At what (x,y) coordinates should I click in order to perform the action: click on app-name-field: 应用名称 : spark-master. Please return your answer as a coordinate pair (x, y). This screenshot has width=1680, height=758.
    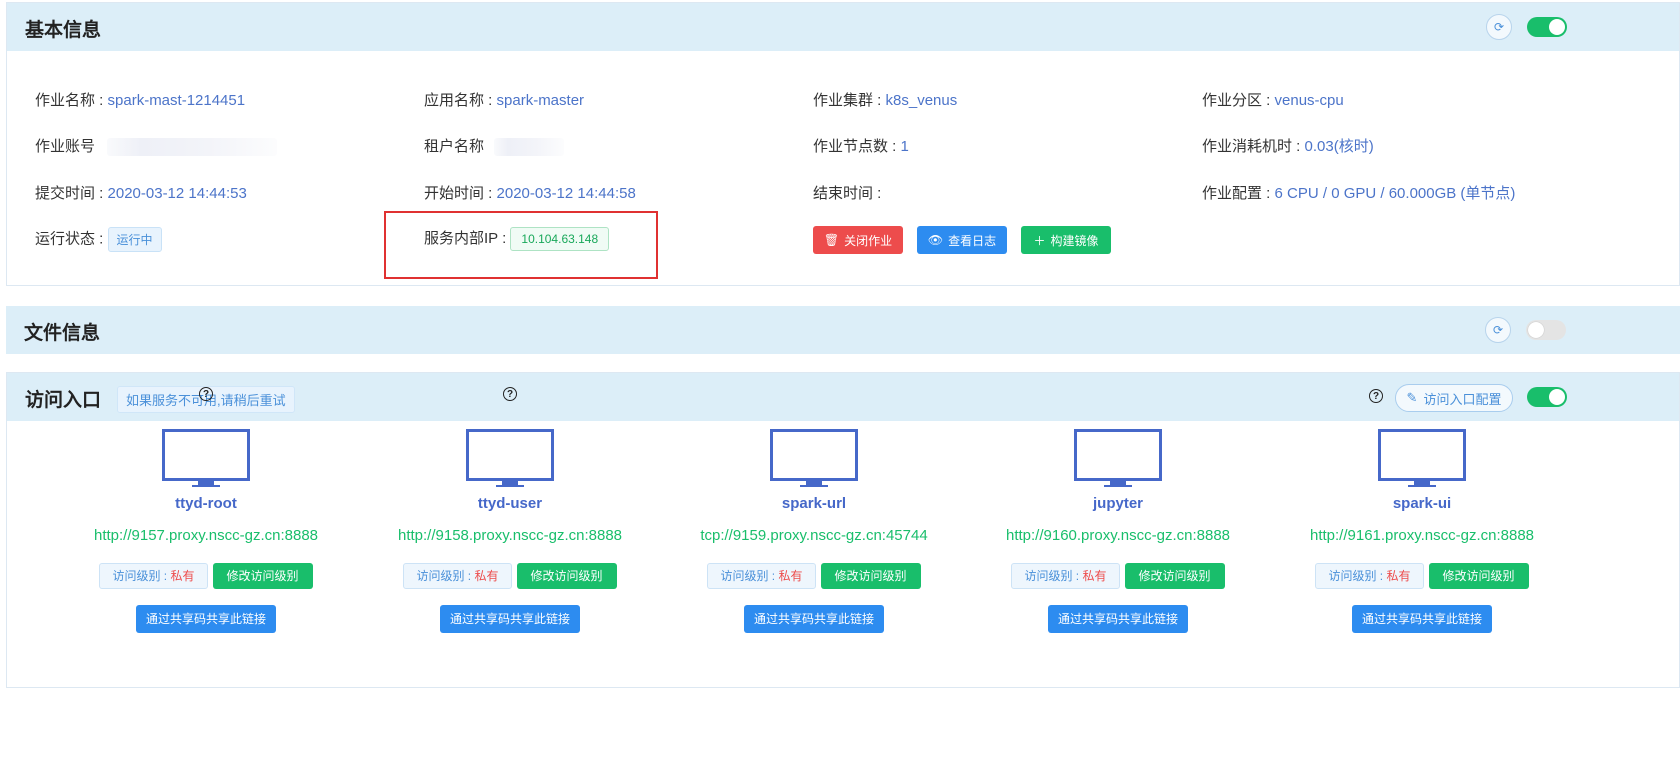
    Looking at the image, I should click on (504, 99).